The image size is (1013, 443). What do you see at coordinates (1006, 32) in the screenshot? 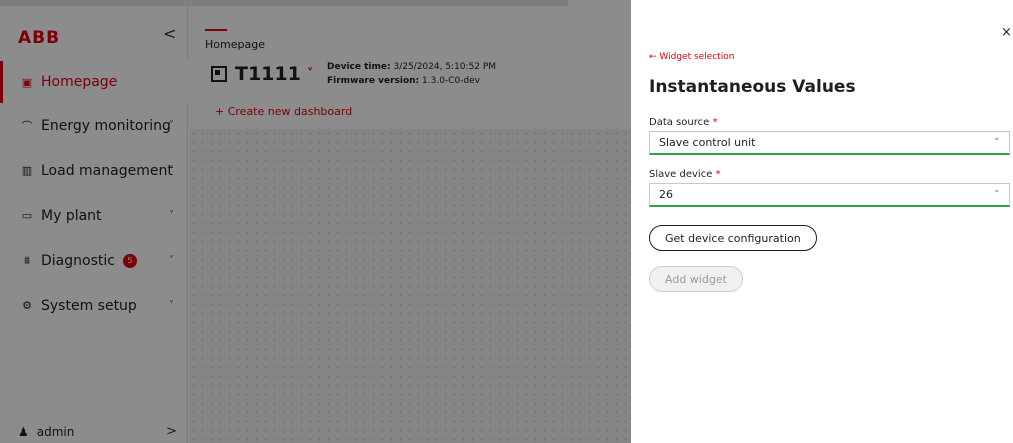
I see `close-icon: ×` at bounding box center [1006, 32].